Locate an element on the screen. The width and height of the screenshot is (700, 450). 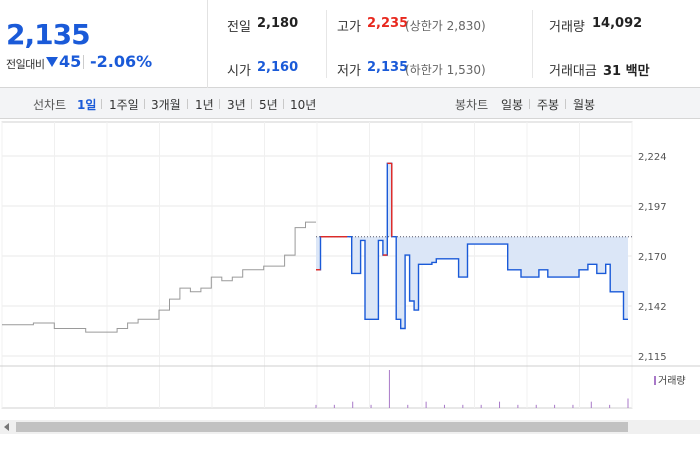
candle-chart-heading: 봉차트 is located at coordinates (472, 105).